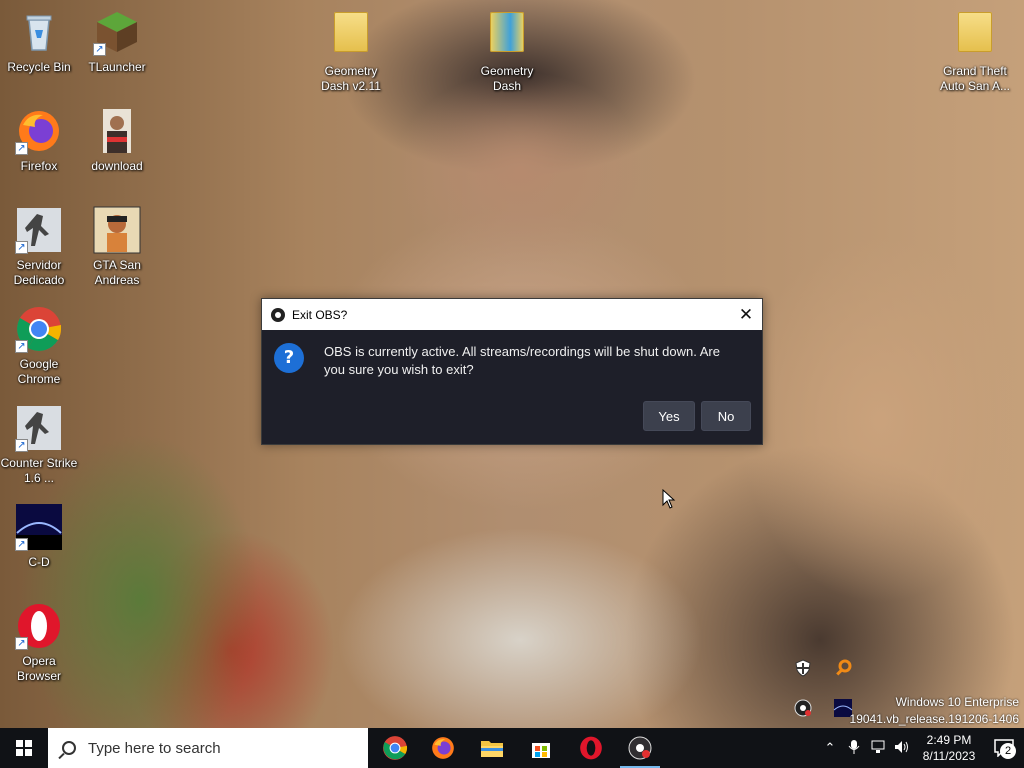 The width and height of the screenshot is (1024, 768). What do you see at coordinates (854, 748) in the screenshot?
I see `microphone-icon` at bounding box center [854, 748].